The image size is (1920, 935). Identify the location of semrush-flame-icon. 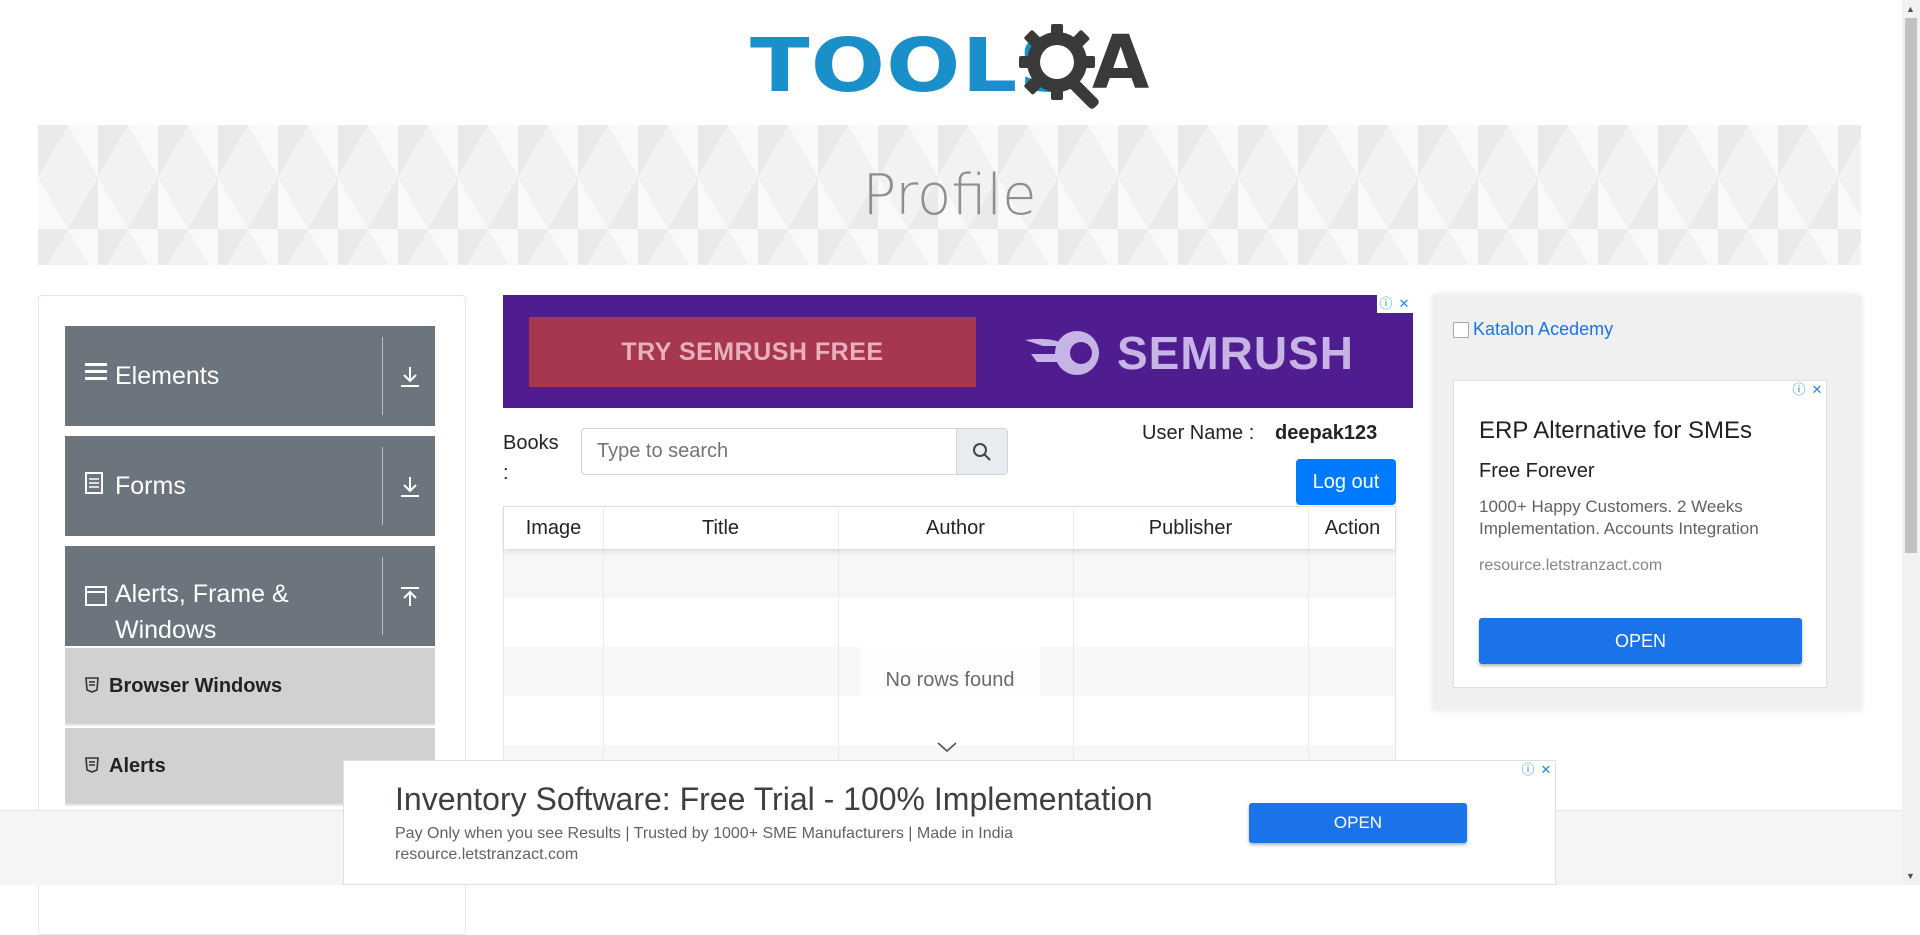
(1062, 353).